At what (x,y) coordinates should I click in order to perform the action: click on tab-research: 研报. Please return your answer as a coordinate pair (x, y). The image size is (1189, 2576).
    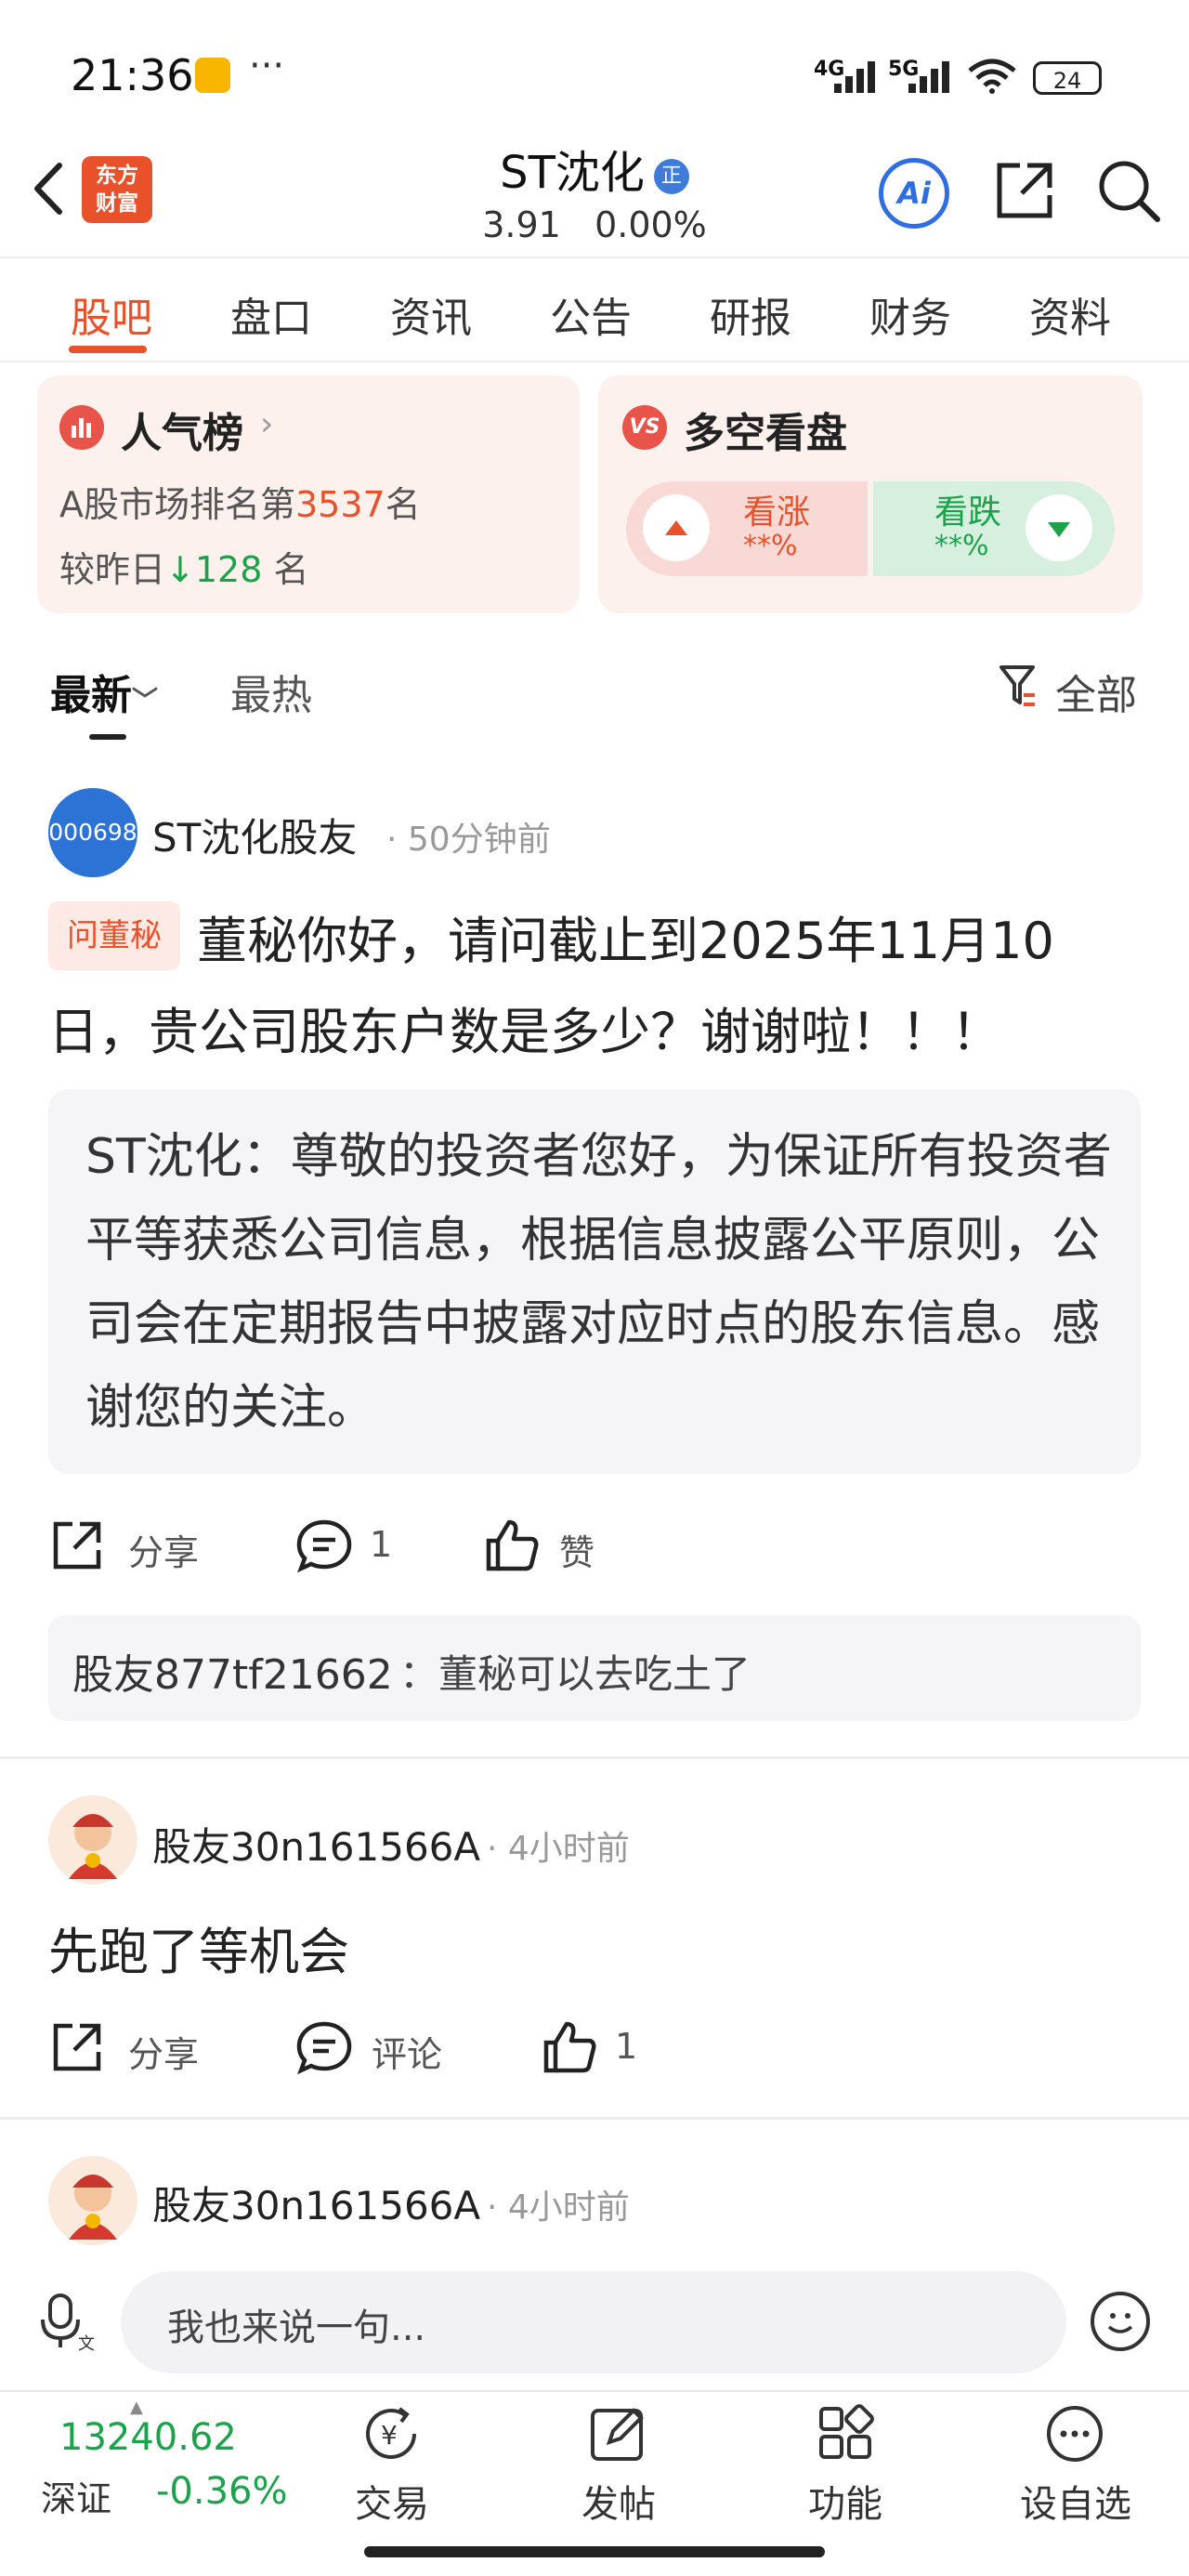
    Looking at the image, I should click on (751, 314).